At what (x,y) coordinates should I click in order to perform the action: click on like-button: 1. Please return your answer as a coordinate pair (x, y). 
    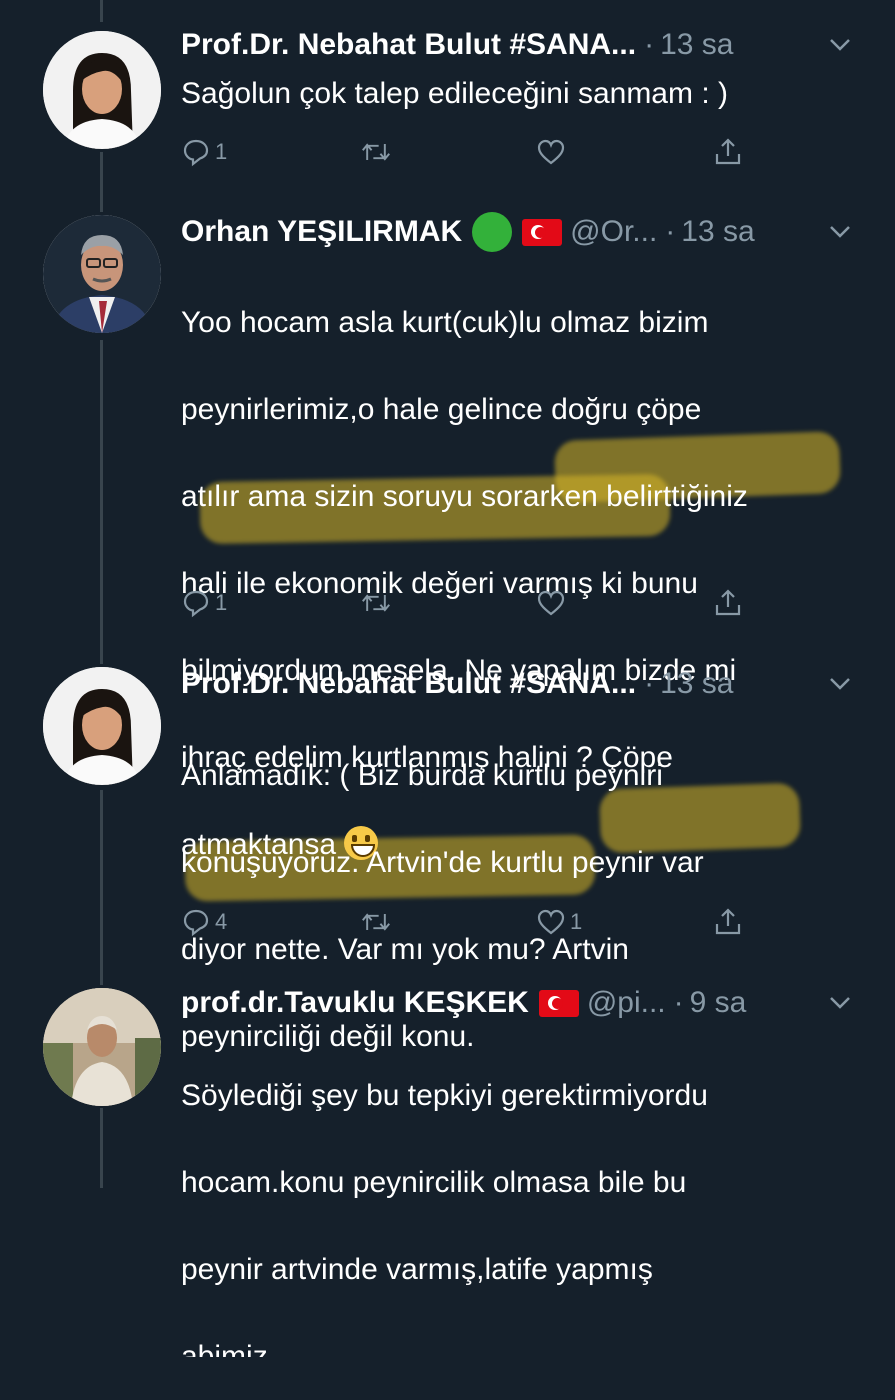
    Looking at the image, I should click on (559, 922).